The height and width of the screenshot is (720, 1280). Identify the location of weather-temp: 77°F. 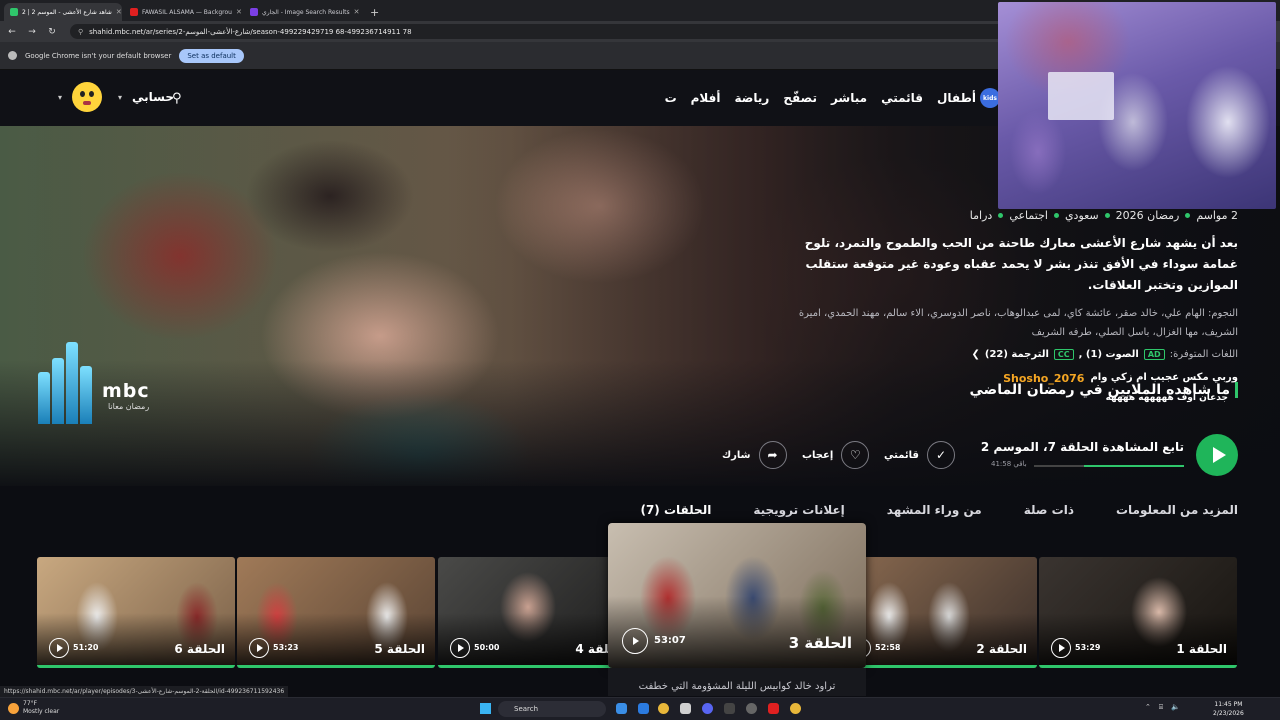
(30, 703).